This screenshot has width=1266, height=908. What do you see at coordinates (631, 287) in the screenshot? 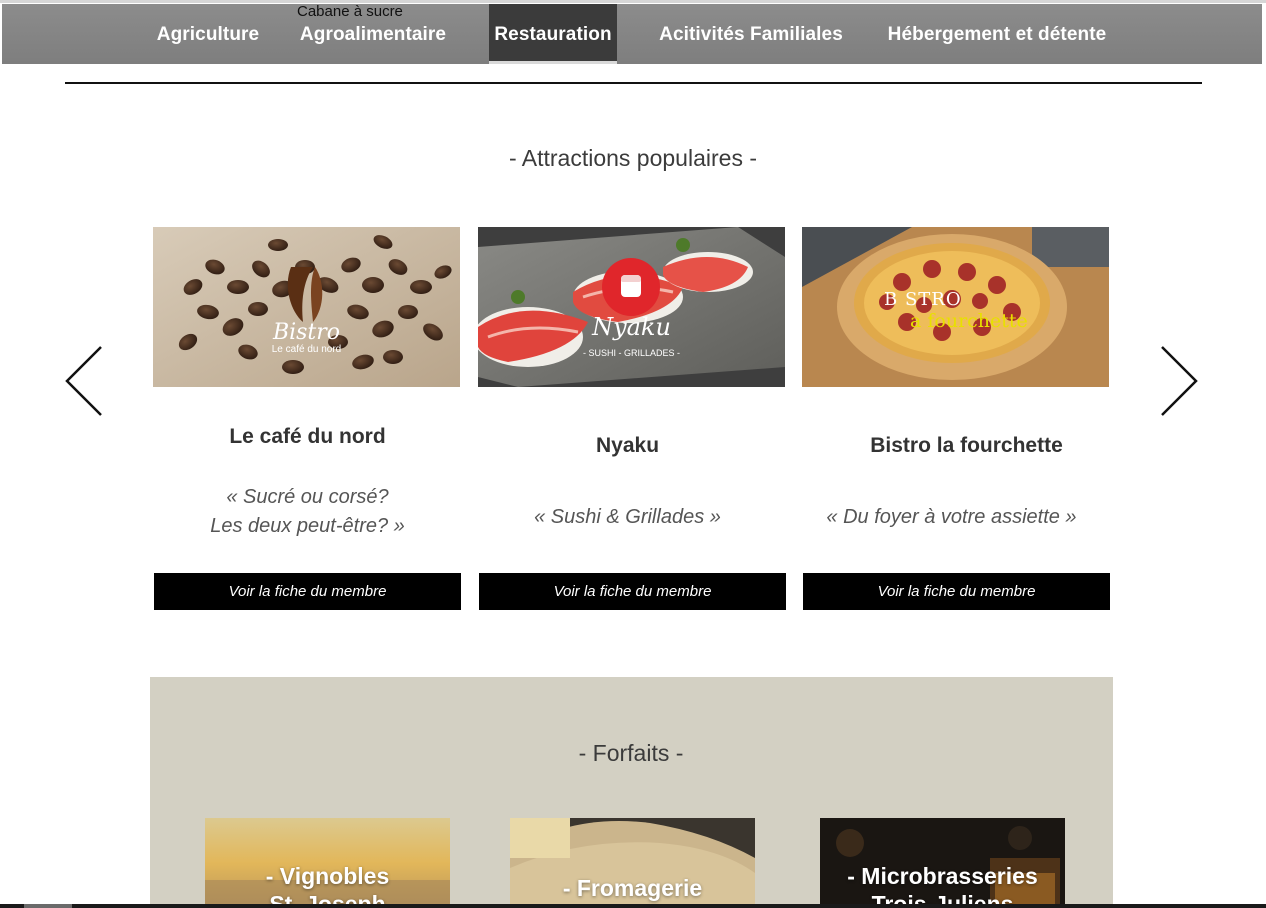
I see `sushi-logo-icon` at bounding box center [631, 287].